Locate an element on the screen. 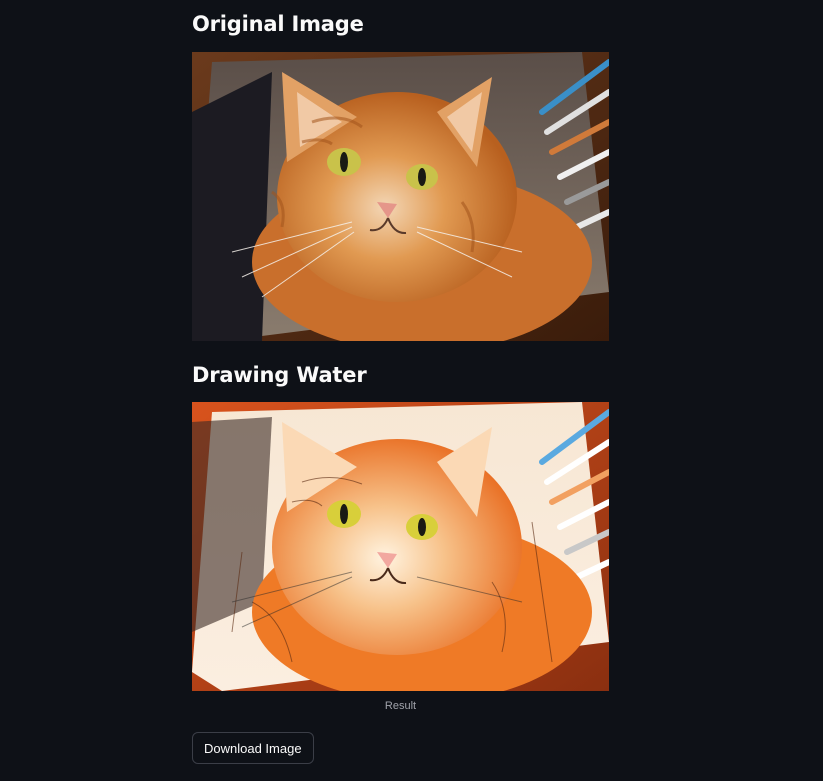 The image size is (823, 781). drawing-section: Drawing Water is located at coordinates (400, 375).